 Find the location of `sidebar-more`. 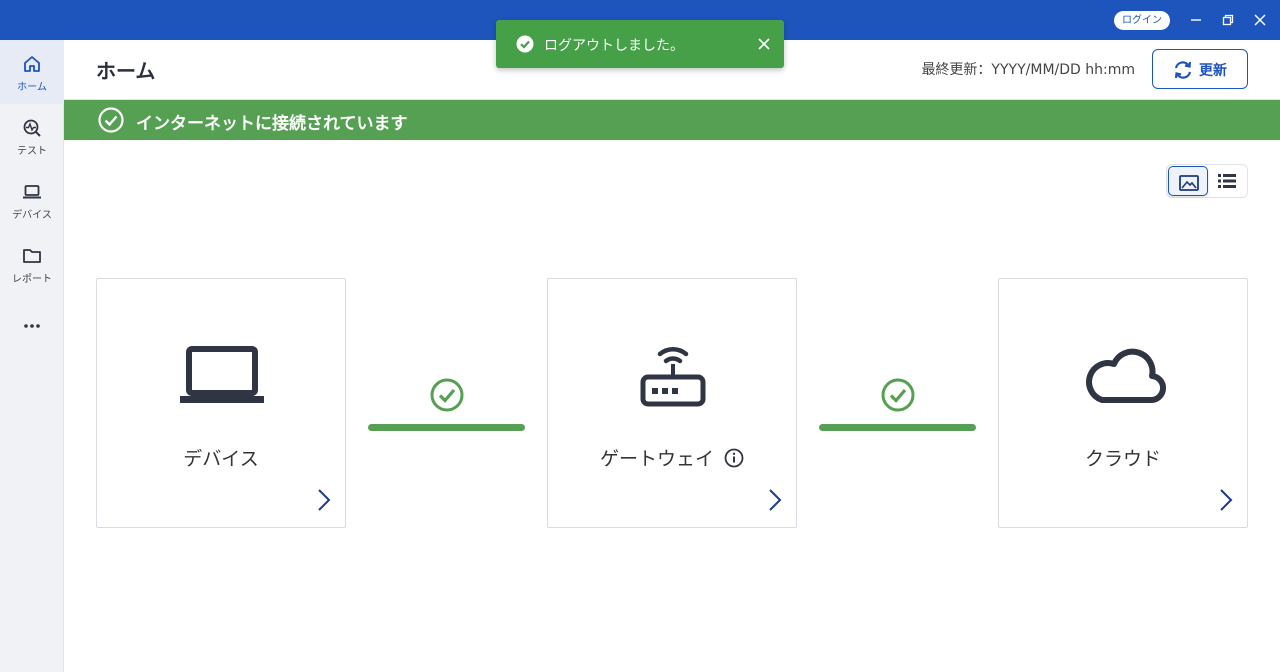

sidebar-more is located at coordinates (32, 328).